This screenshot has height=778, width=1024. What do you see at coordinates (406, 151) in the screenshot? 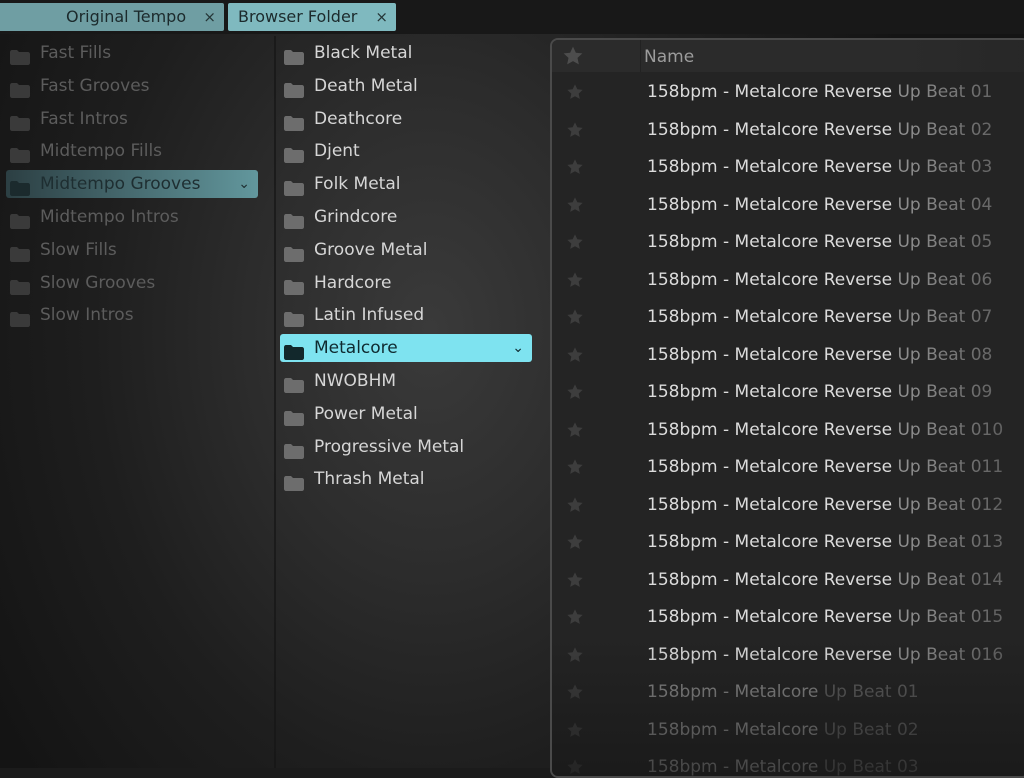
I see `genre-item: Djent` at bounding box center [406, 151].